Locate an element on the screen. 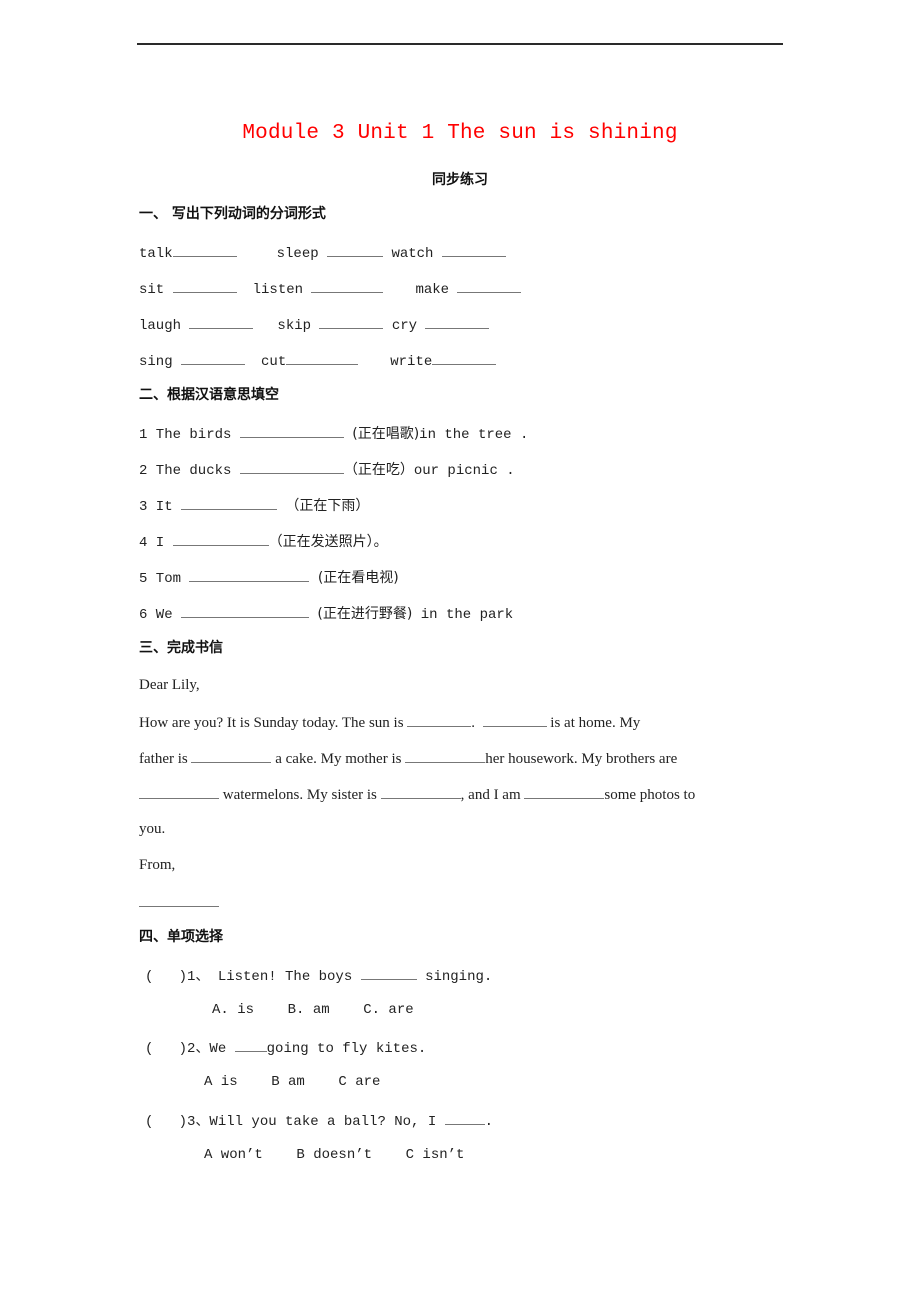 Image resolution: width=920 pixels, height=1302 pixels. verb: watch is located at coordinates (412, 254).